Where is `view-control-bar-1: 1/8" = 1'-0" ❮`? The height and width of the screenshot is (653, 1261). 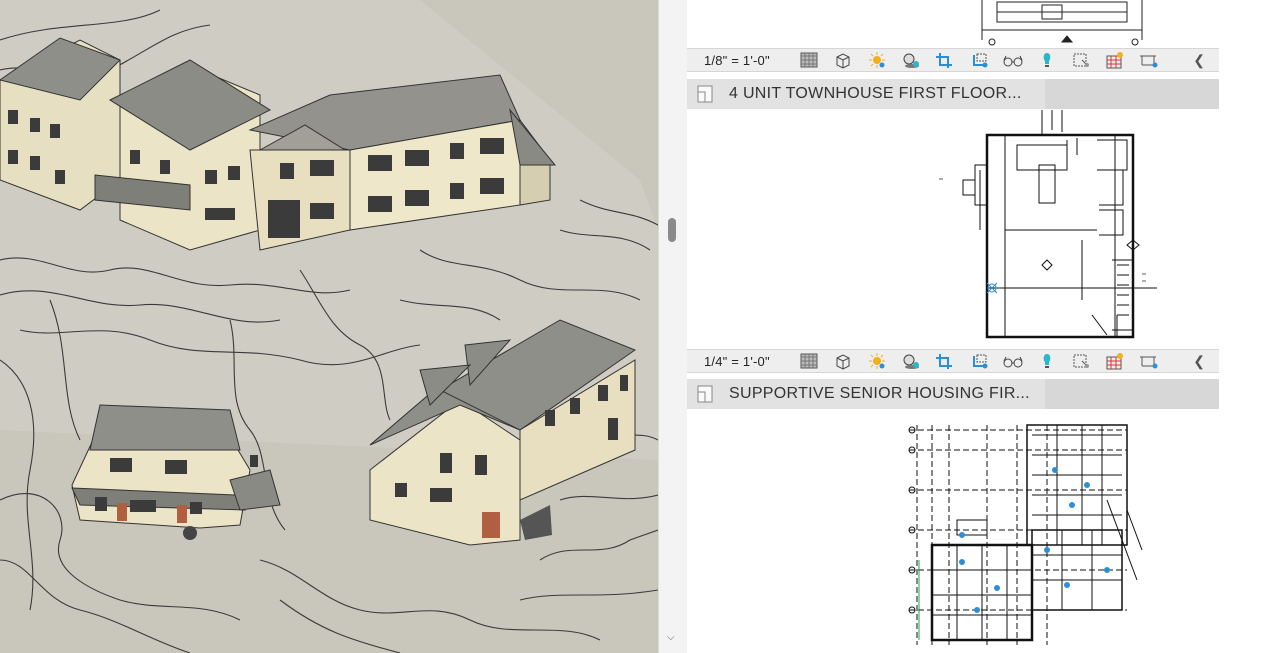
view-control-bar-1: 1/8" = 1'-0" ❮ is located at coordinates (953, 60).